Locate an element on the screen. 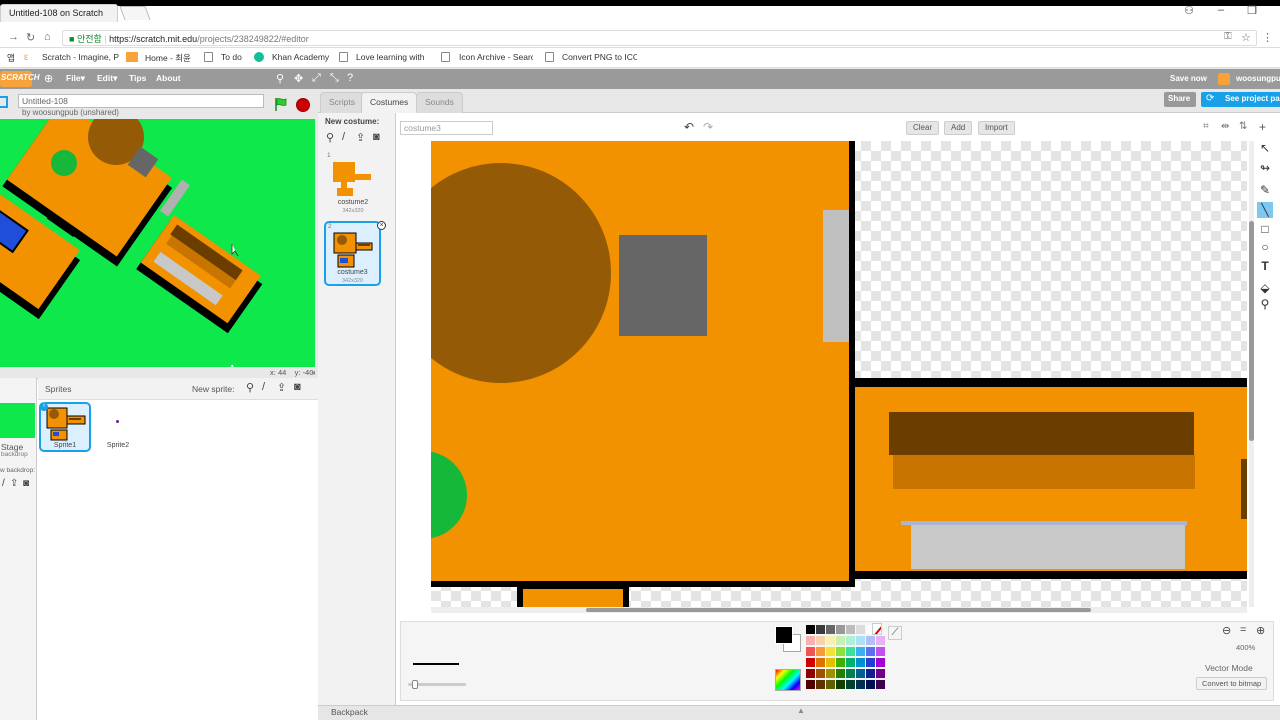  redo-icon: ↷ is located at coordinates (708, 127).